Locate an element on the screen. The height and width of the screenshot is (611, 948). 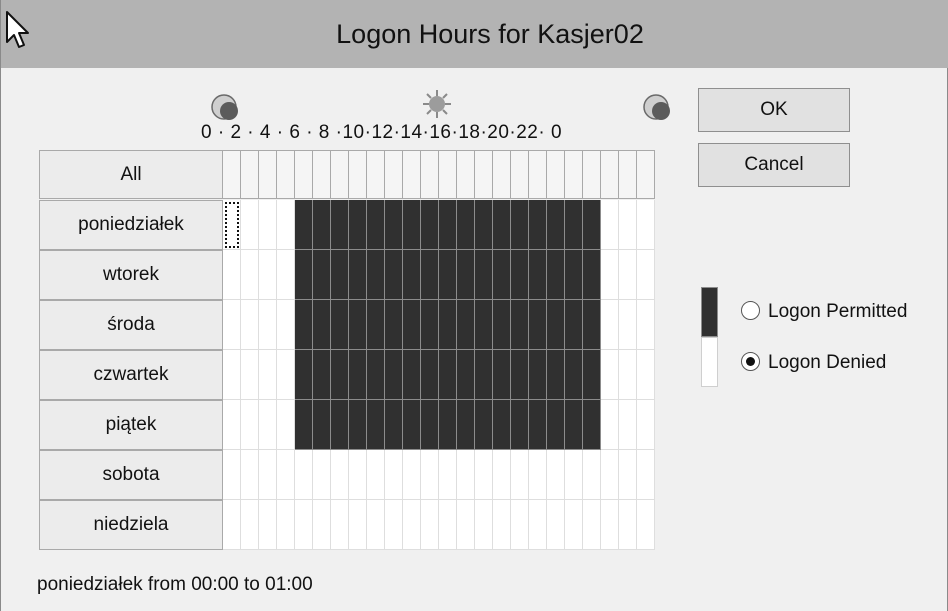
day-row-header: piątek is located at coordinates (131, 425).